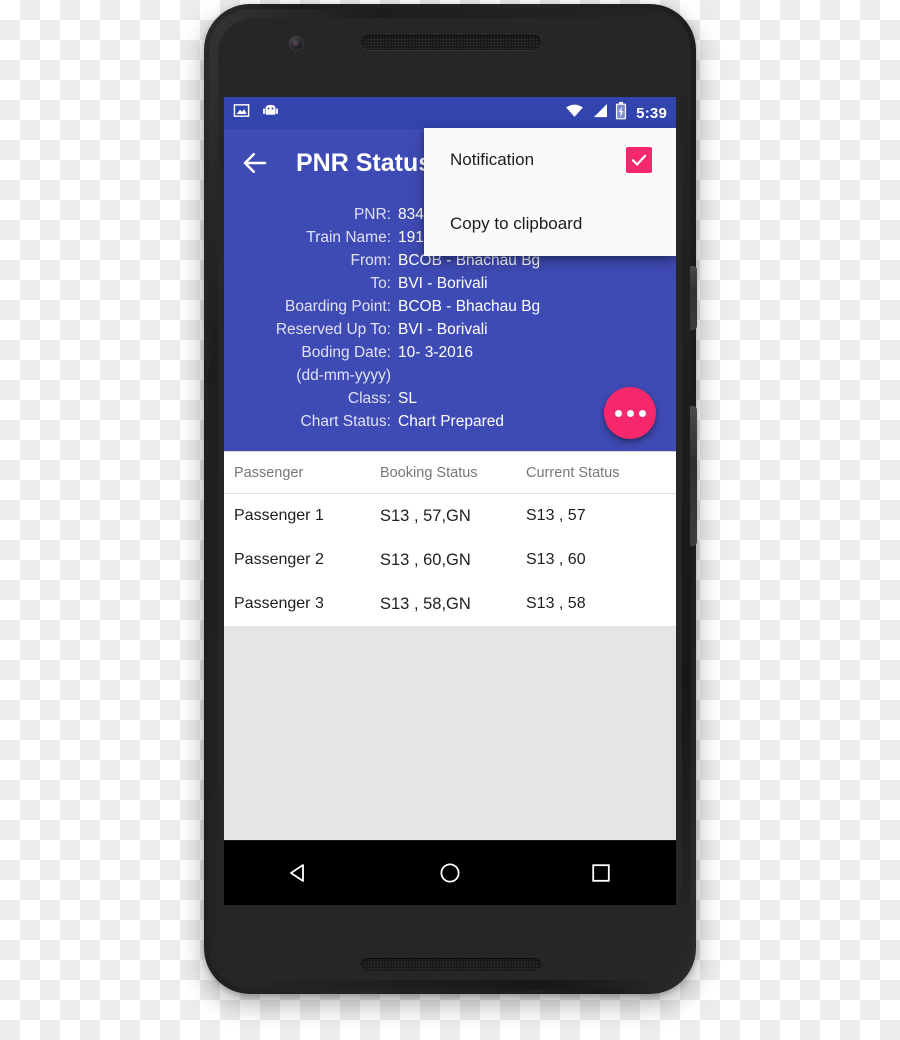 The image size is (900, 1040). Describe the element at coordinates (639, 160) in the screenshot. I see `checkbox-checked-icon` at that location.